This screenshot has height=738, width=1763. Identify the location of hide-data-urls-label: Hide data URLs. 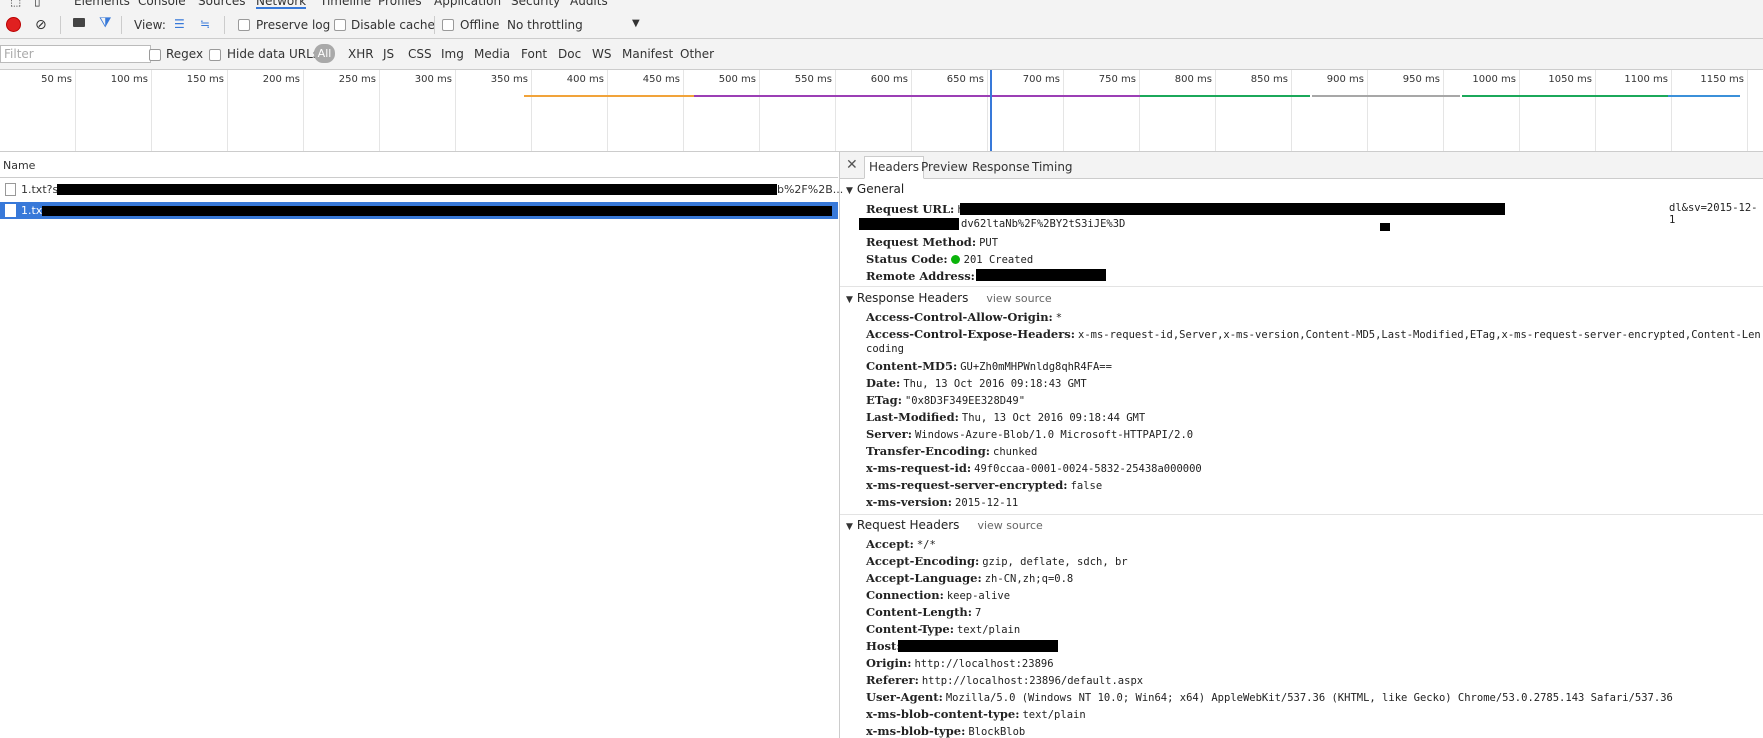
(273, 54).